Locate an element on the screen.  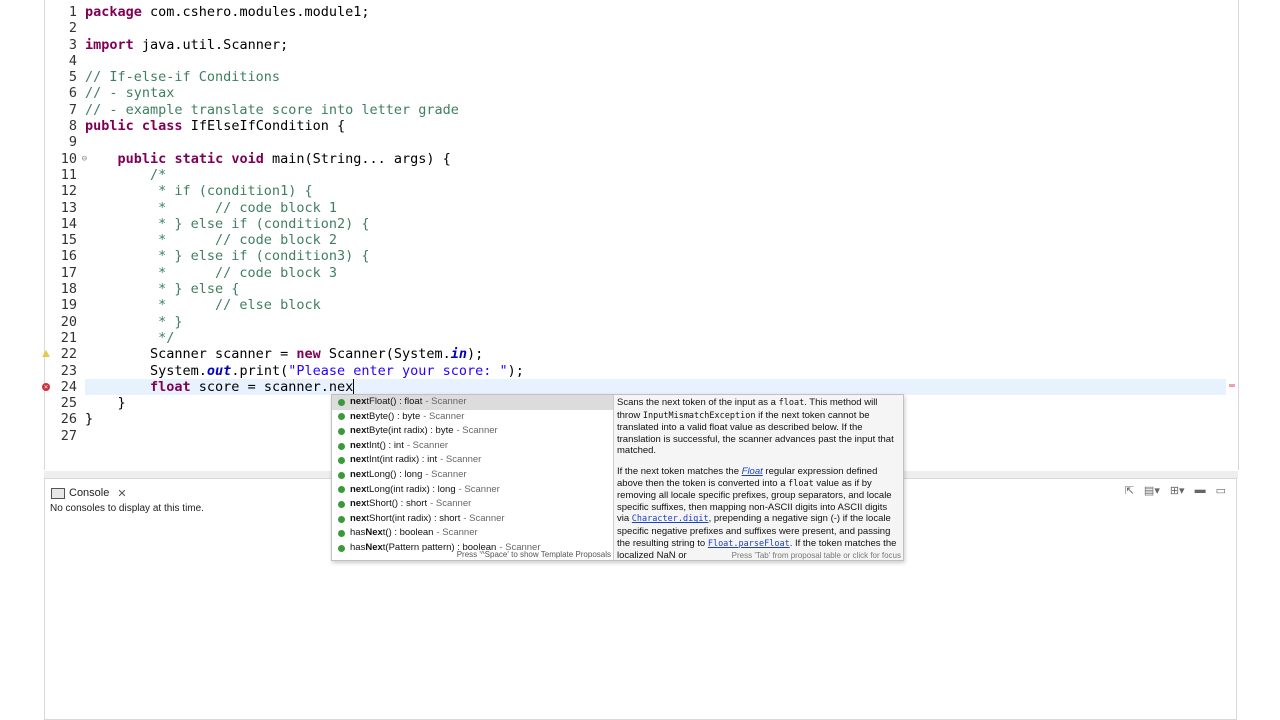
line-number: 20 is located at coordinates (68, 321).